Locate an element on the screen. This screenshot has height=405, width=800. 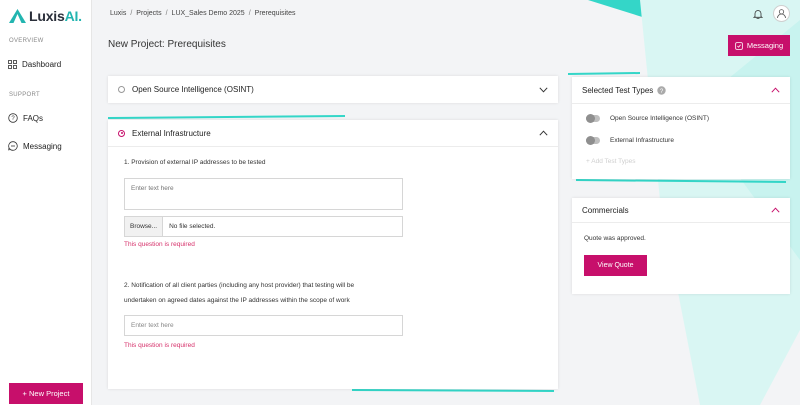
view-quote-button: View Quote is located at coordinates (615, 265).